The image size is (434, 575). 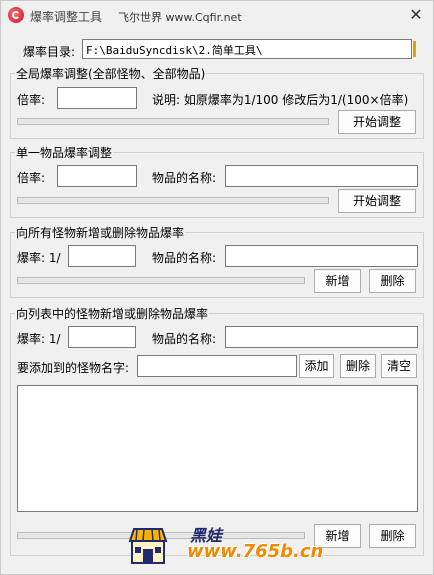 What do you see at coordinates (399, 366) in the screenshot?
I see `clear-monster-list-button: 清空` at bounding box center [399, 366].